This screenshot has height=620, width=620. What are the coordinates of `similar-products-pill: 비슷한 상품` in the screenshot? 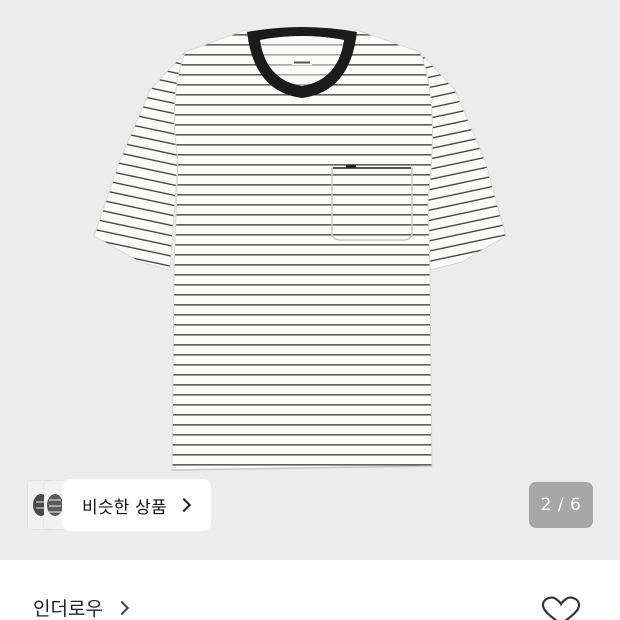 It's located at (136, 505).